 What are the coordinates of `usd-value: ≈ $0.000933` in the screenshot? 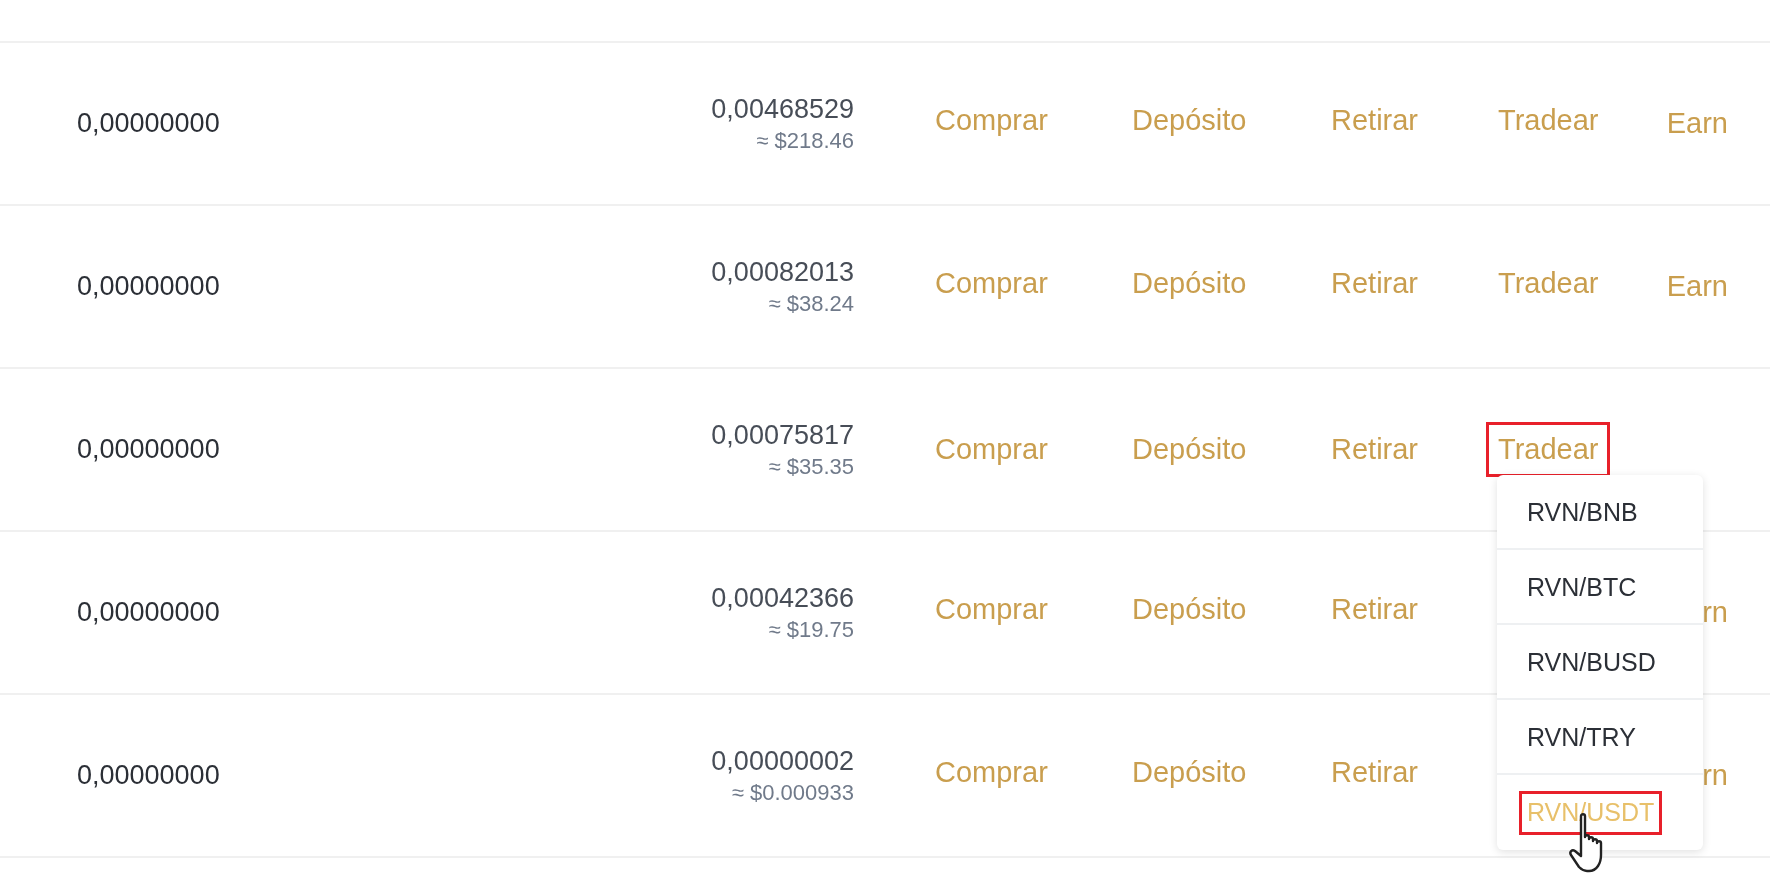 It's located at (792, 792).